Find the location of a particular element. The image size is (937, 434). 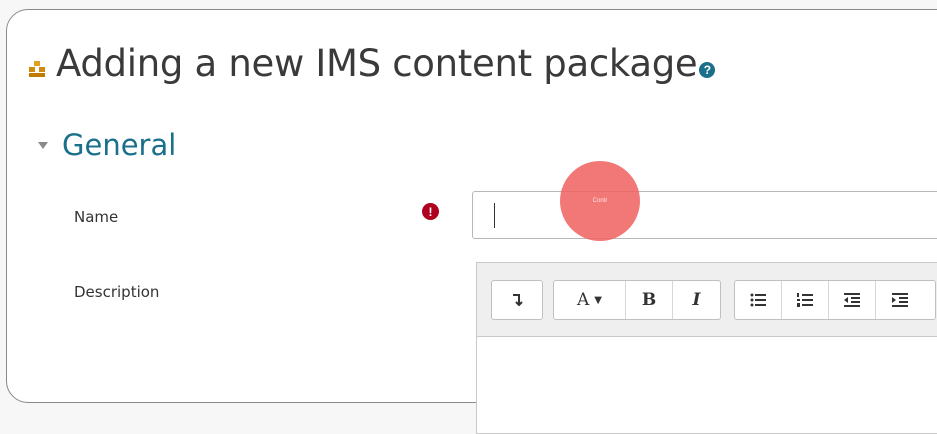

toolbar-toggle-button is located at coordinates (517, 300).